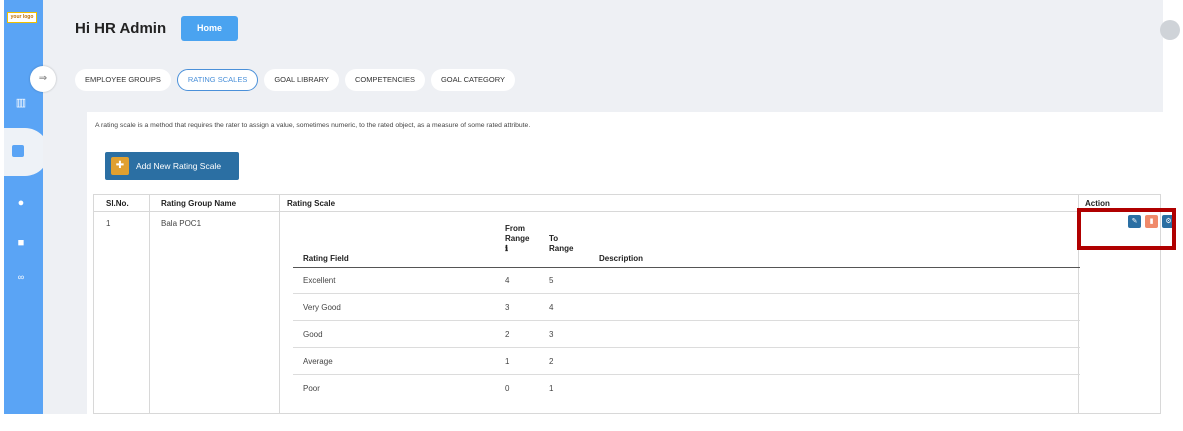  What do you see at coordinates (326, 258) in the screenshot?
I see `subheader-rating-field: Rating Field` at bounding box center [326, 258].